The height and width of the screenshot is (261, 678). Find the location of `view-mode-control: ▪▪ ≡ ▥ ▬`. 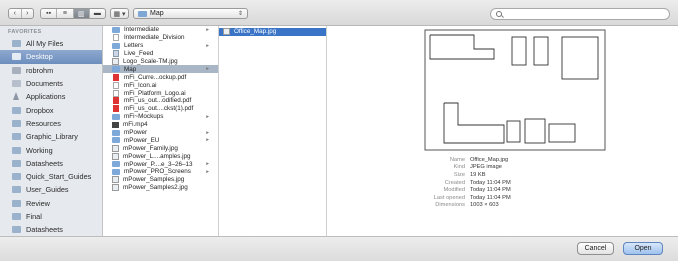

view-mode-control: ▪▪ ≡ ▥ ▬ is located at coordinates (73, 13).